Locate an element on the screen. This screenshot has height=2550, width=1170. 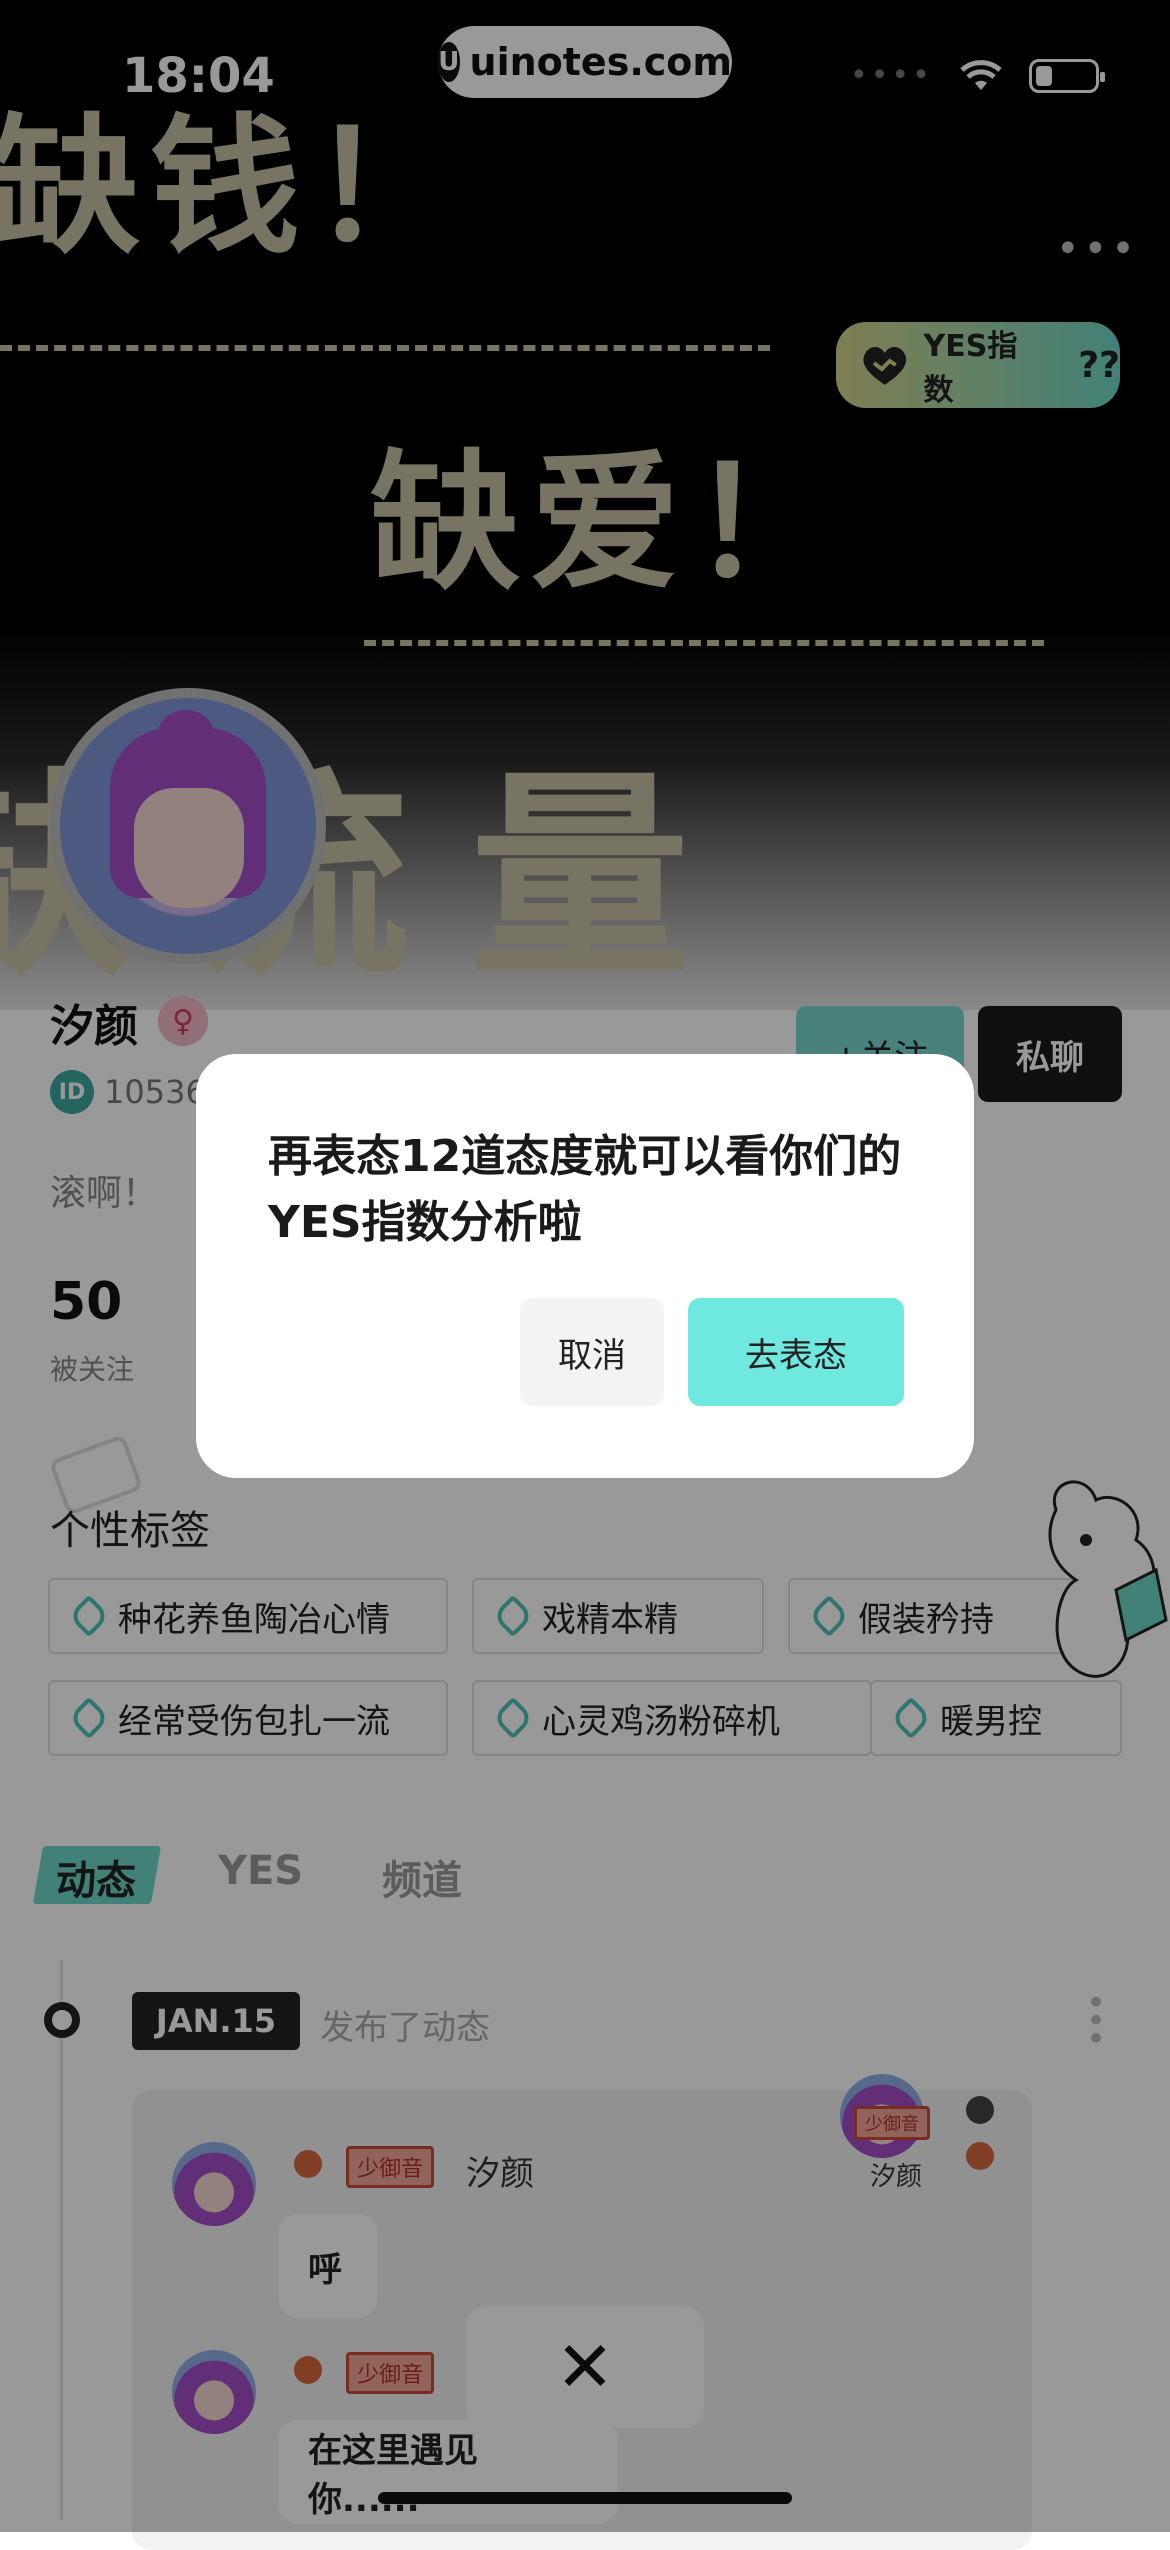
yes-index-dialog: 再表态12道态度就可以看你们的YES指数分析啦 取消 去表态 is located at coordinates (585, 1266).